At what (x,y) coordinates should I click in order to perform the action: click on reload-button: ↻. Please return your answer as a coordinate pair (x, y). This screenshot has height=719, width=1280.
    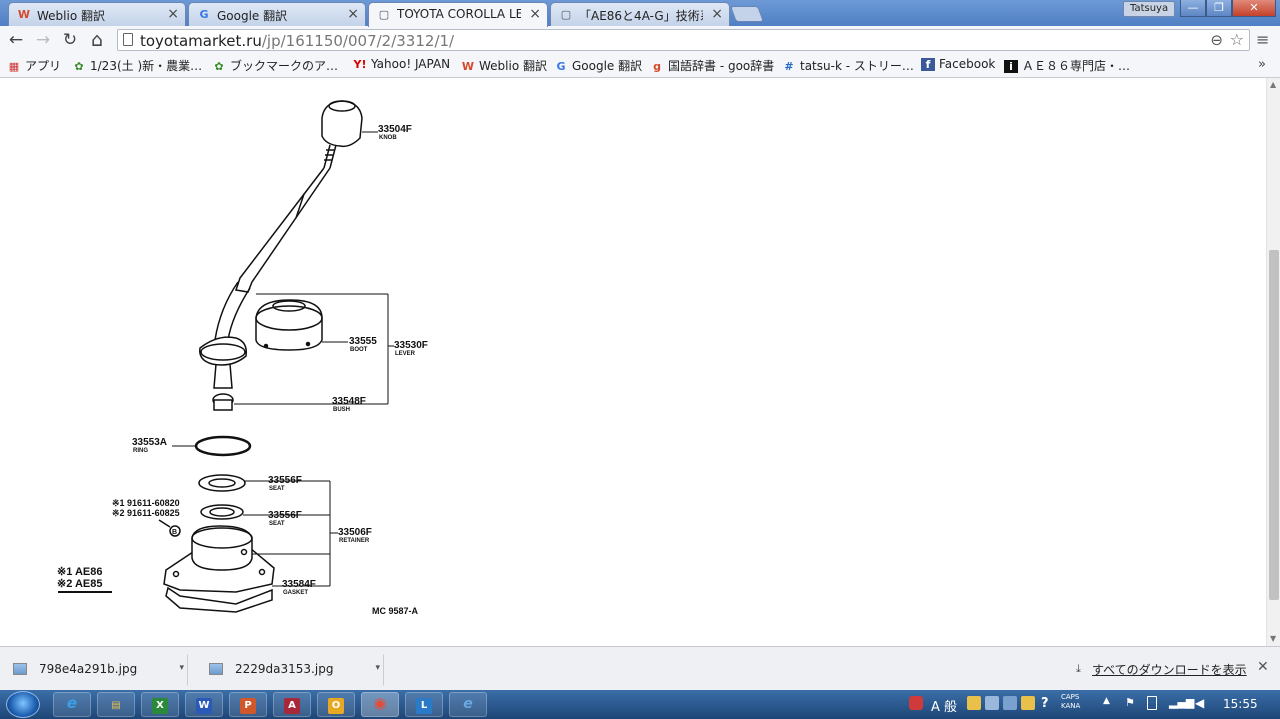
    Looking at the image, I should click on (70, 40).